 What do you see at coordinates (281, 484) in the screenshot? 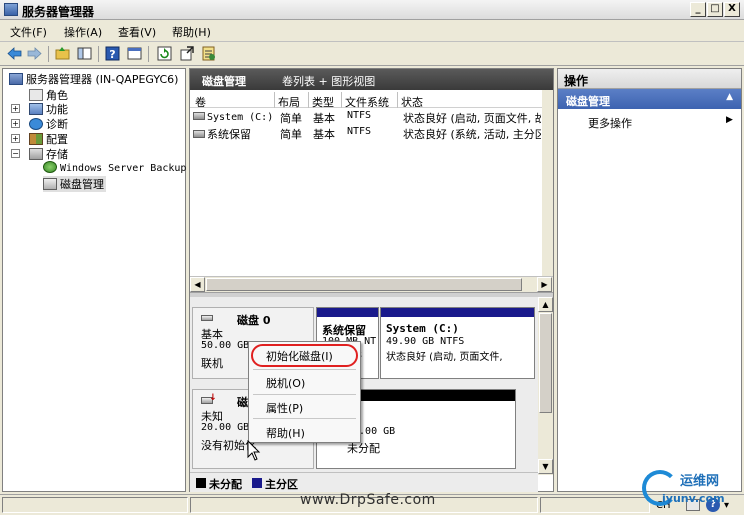
I see `legend-primary-label: 主分区` at bounding box center [281, 484].